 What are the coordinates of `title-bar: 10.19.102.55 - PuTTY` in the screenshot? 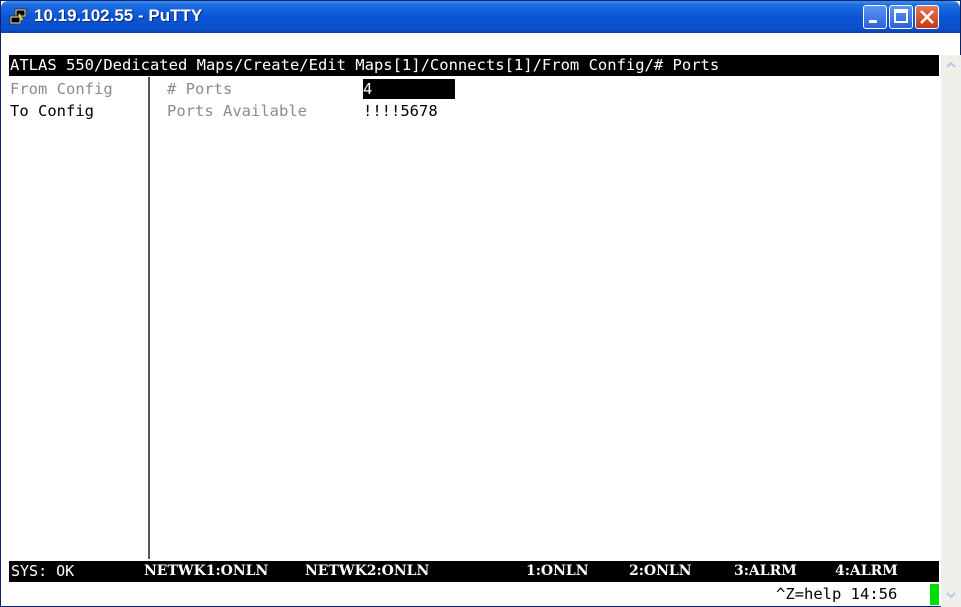 It's located at (480, 17).